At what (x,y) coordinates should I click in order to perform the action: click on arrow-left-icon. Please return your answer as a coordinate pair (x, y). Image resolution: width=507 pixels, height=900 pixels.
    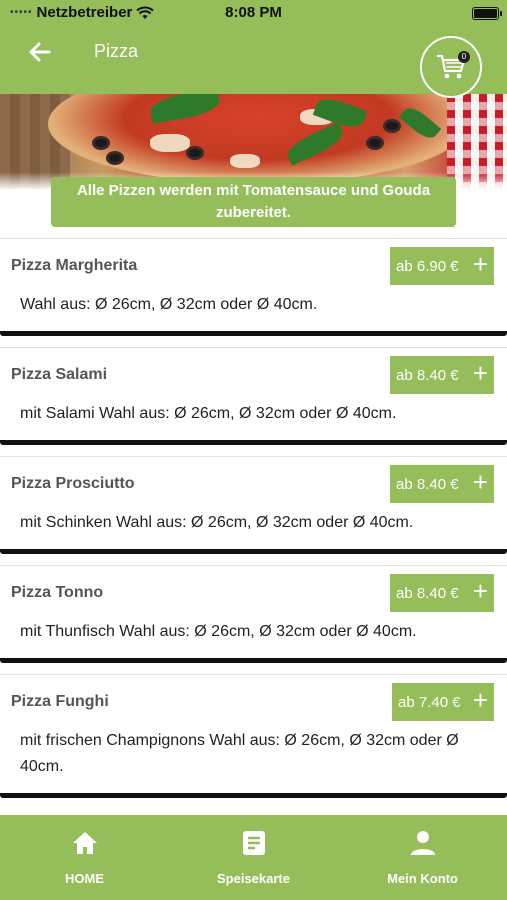
    Looking at the image, I should click on (40, 52).